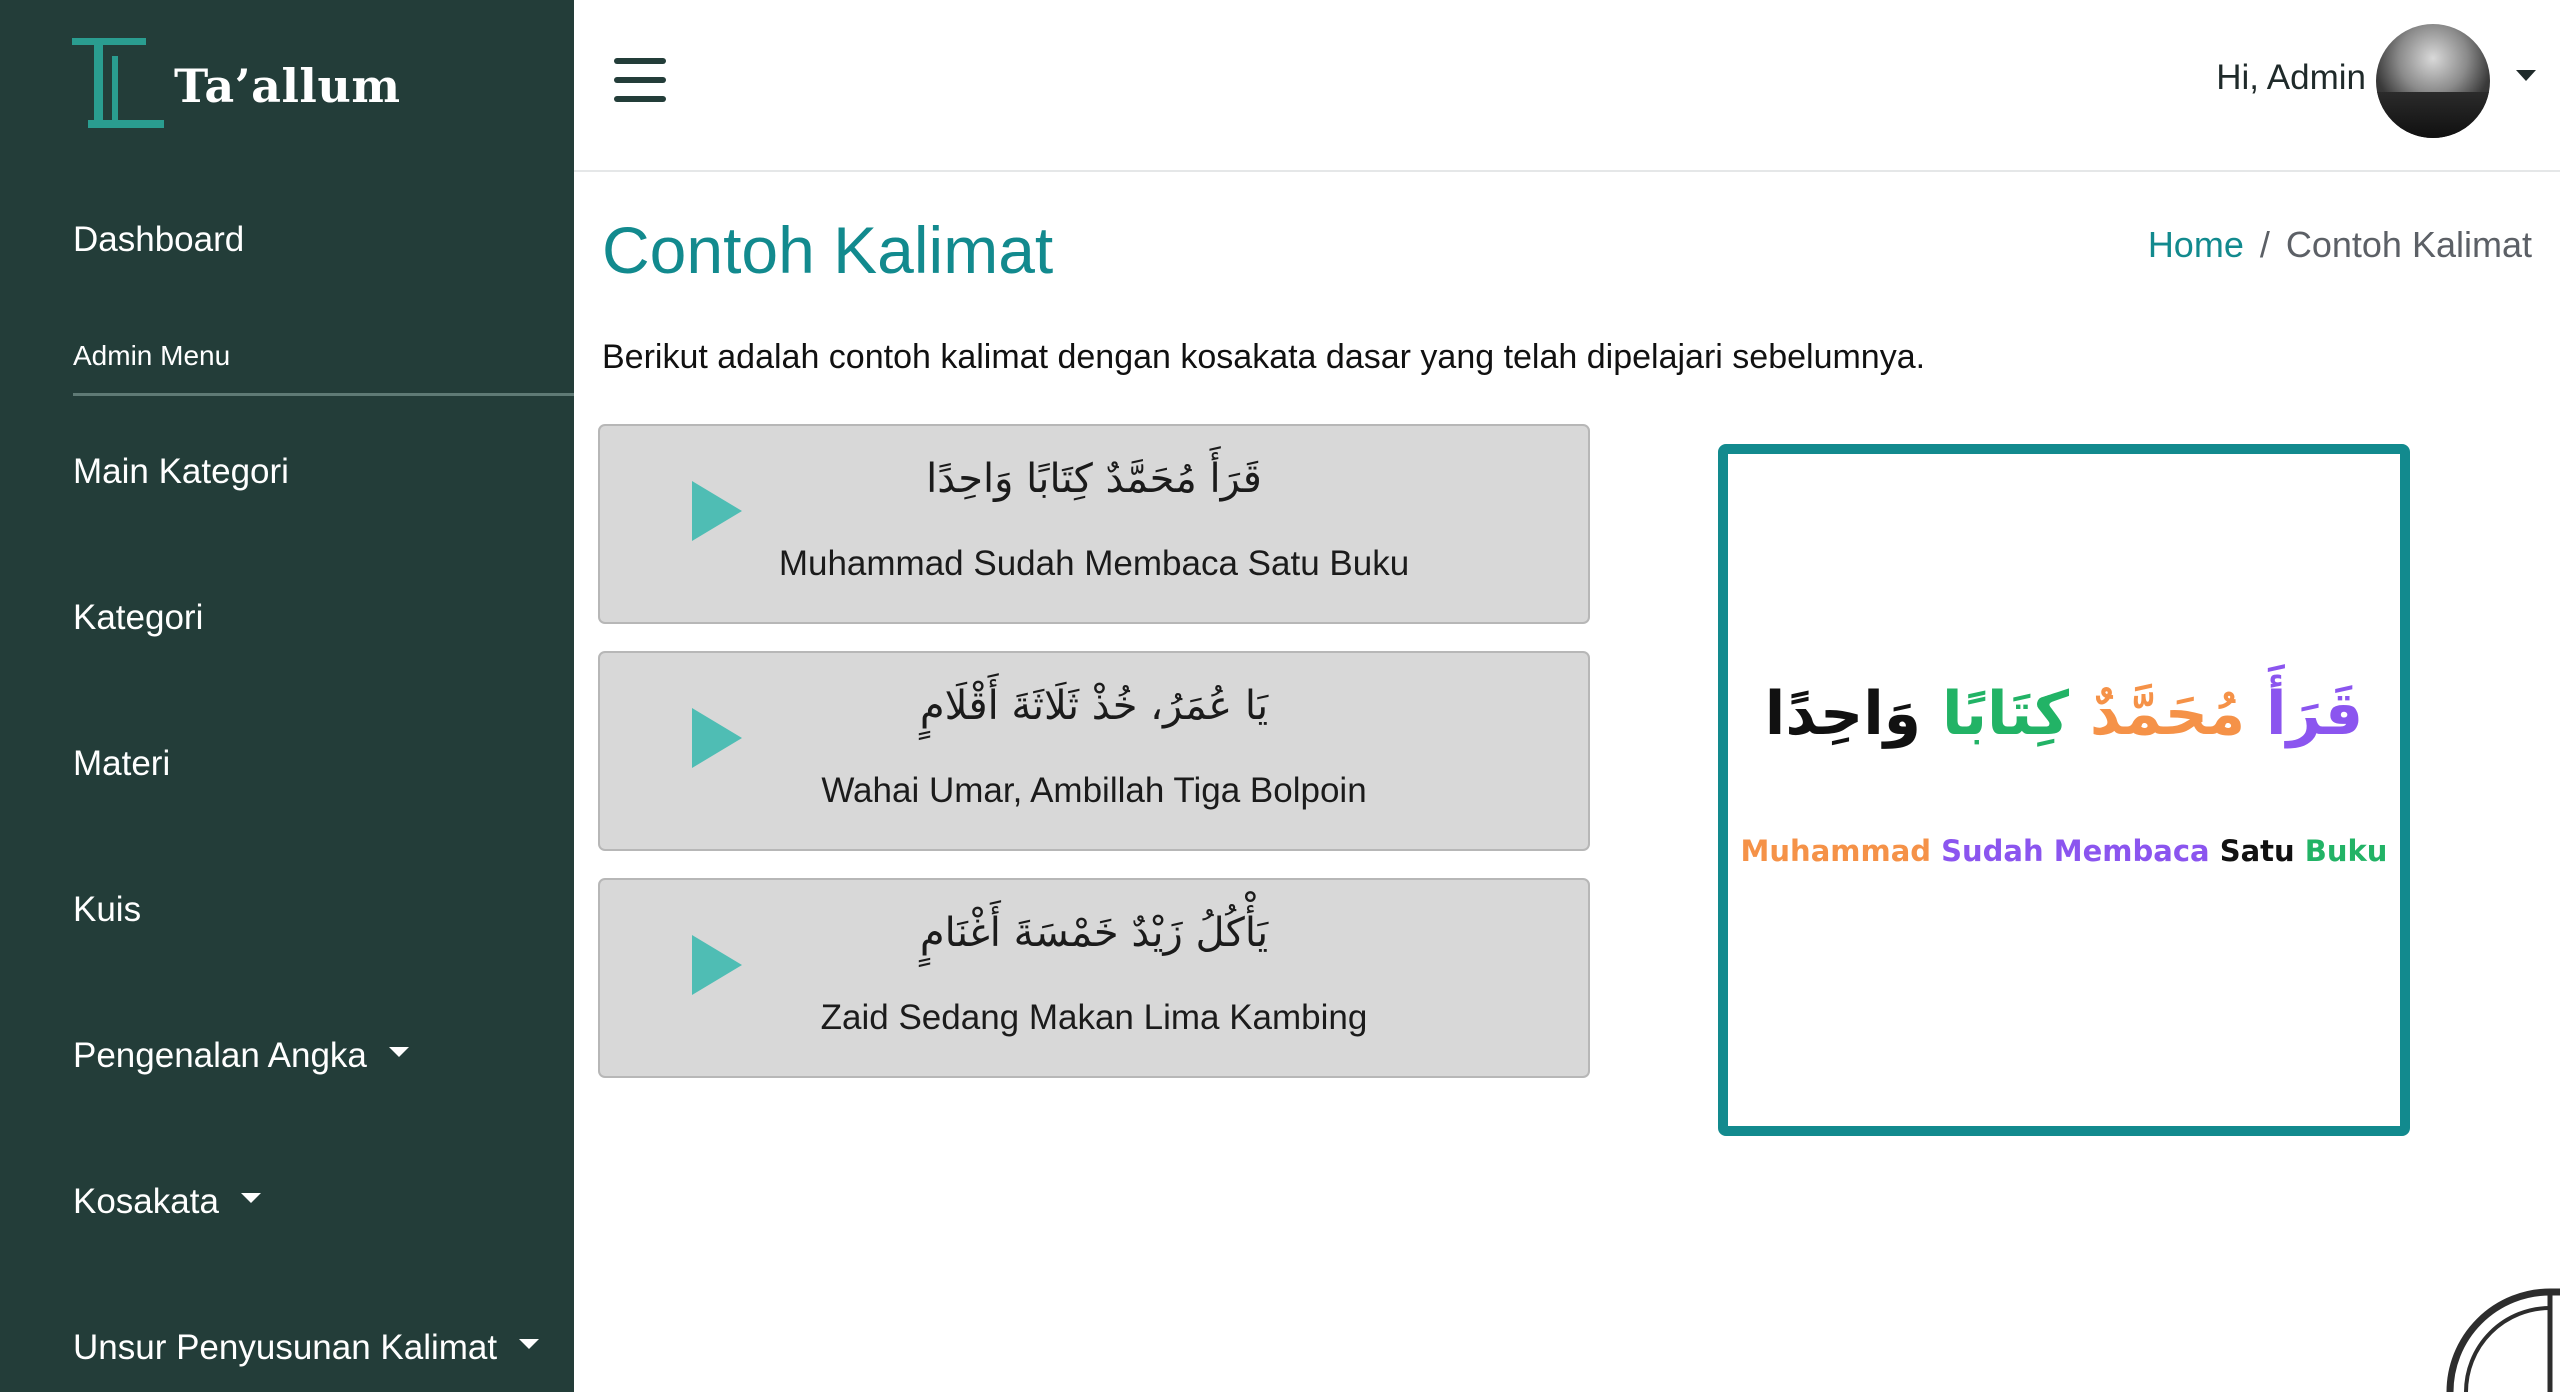 The height and width of the screenshot is (1392, 2560). Describe the element at coordinates (323, 394) in the screenshot. I see `sidebar-divider` at that location.